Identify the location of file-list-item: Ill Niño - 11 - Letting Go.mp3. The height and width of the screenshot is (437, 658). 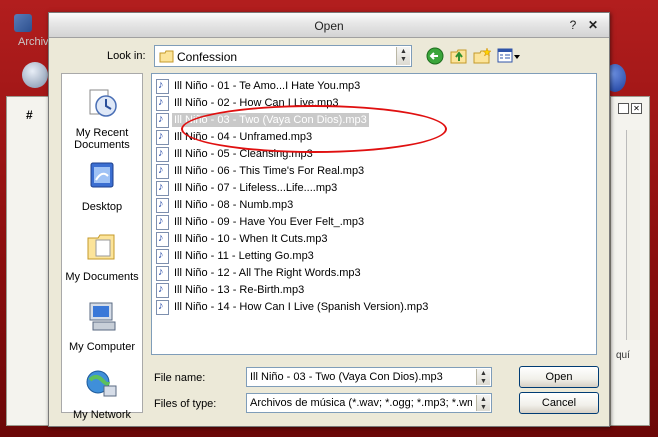
(236, 256).